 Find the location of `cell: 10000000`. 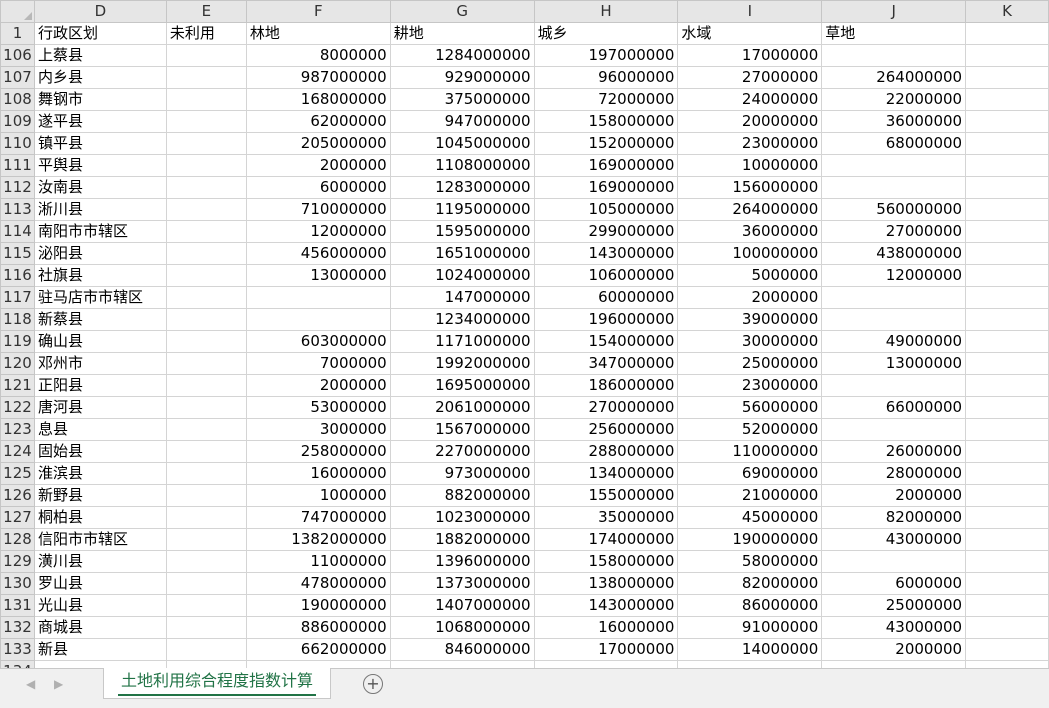

cell: 10000000 is located at coordinates (750, 165).